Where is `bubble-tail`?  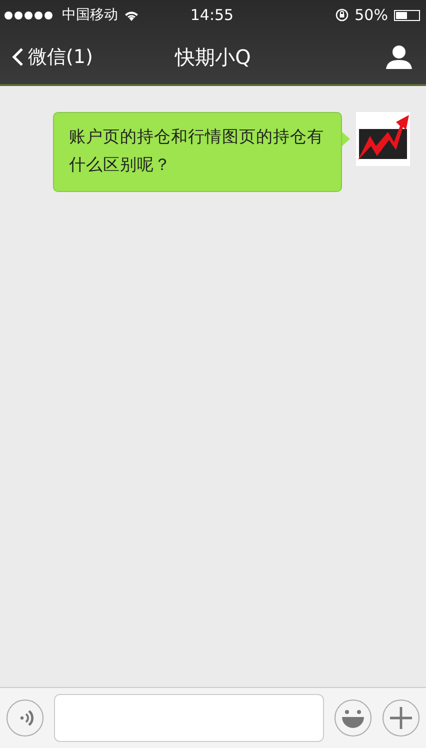
bubble-tail is located at coordinates (345, 139).